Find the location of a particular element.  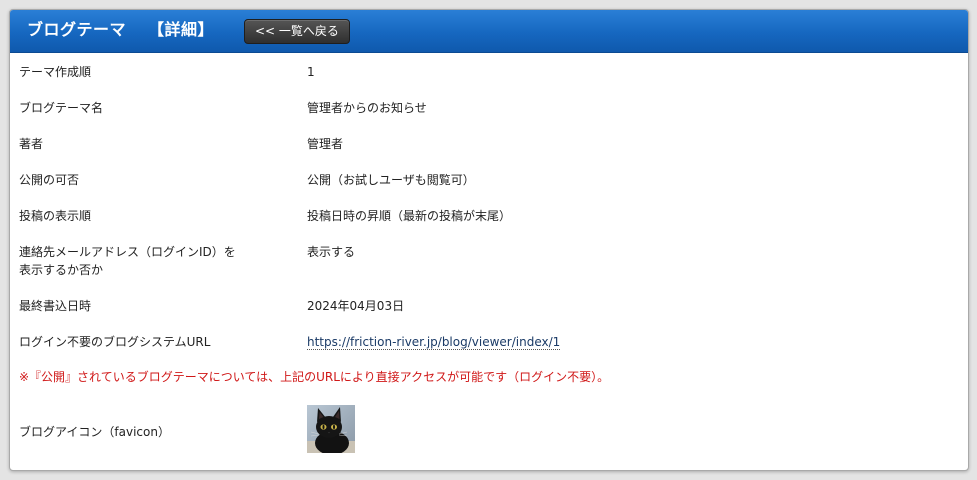

page-title-text: ブログテーマ is located at coordinates (77, 29).